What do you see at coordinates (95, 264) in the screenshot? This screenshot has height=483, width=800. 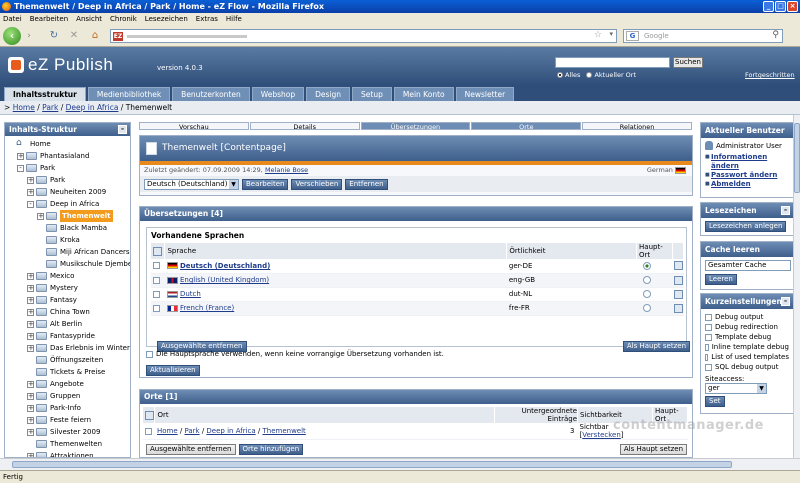 I see `tree-item-label: Musikschule Djembe` at bounding box center [95, 264].